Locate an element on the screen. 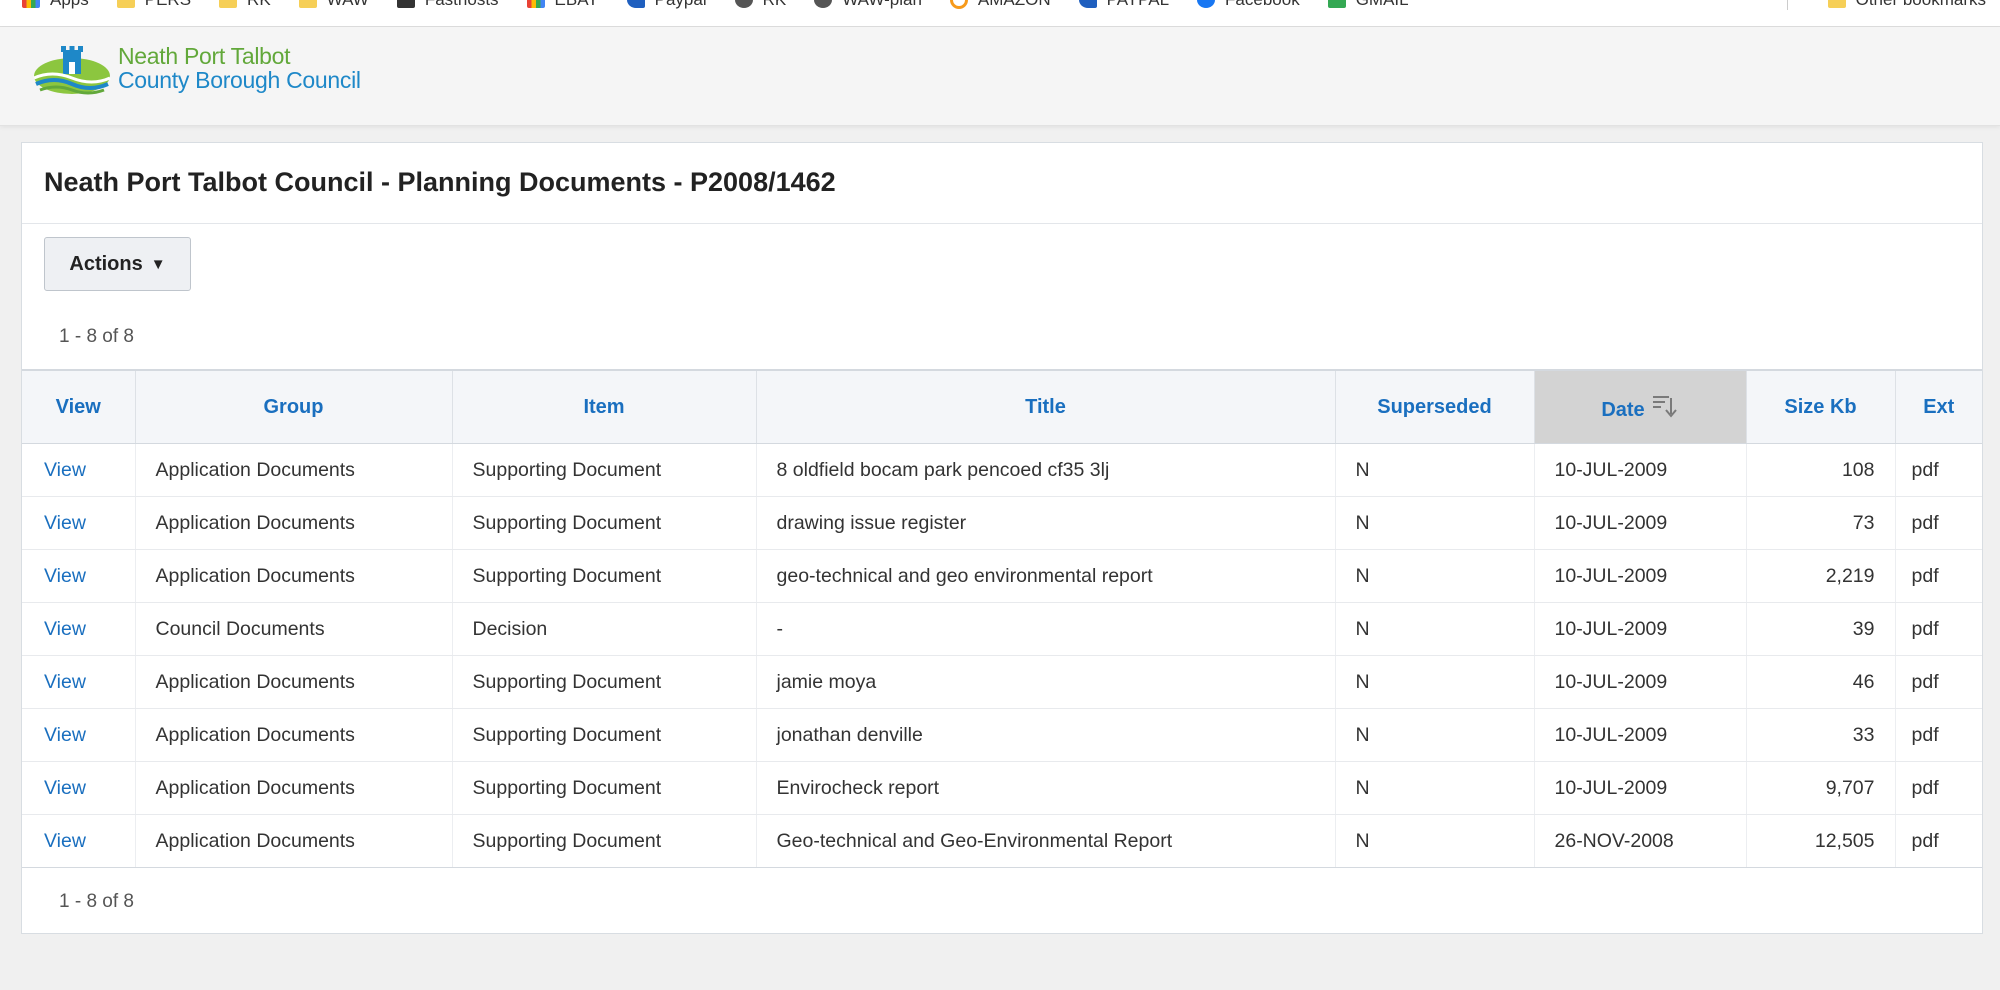 The height and width of the screenshot is (990, 2000). bookmark-item: AMAZON is located at coordinates (1000, 5).